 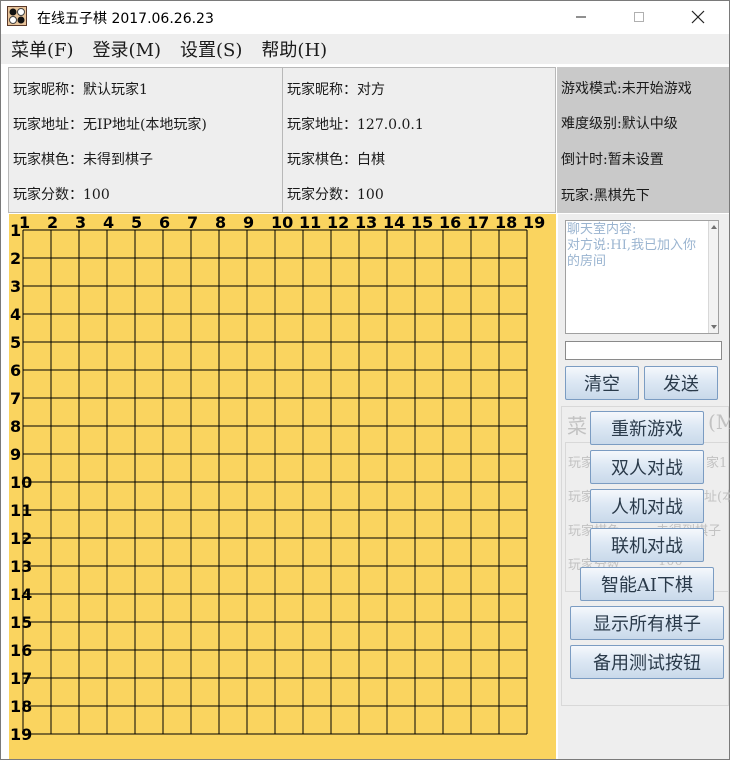 What do you see at coordinates (450, 223) in the screenshot?
I see `column-label: 16` at bounding box center [450, 223].